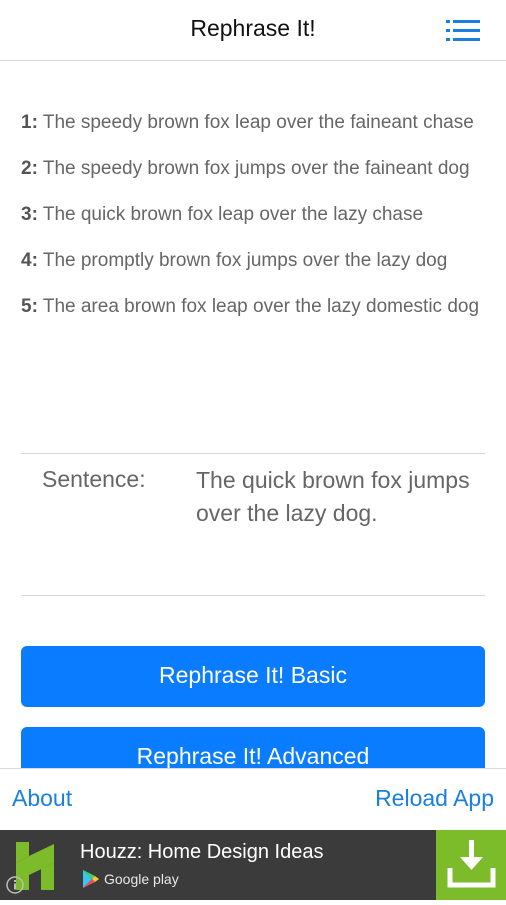  What do you see at coordinates (94, 479) in the screenshot?
I see `sentence-label: Sentence:` at bounding box center [94, 479].